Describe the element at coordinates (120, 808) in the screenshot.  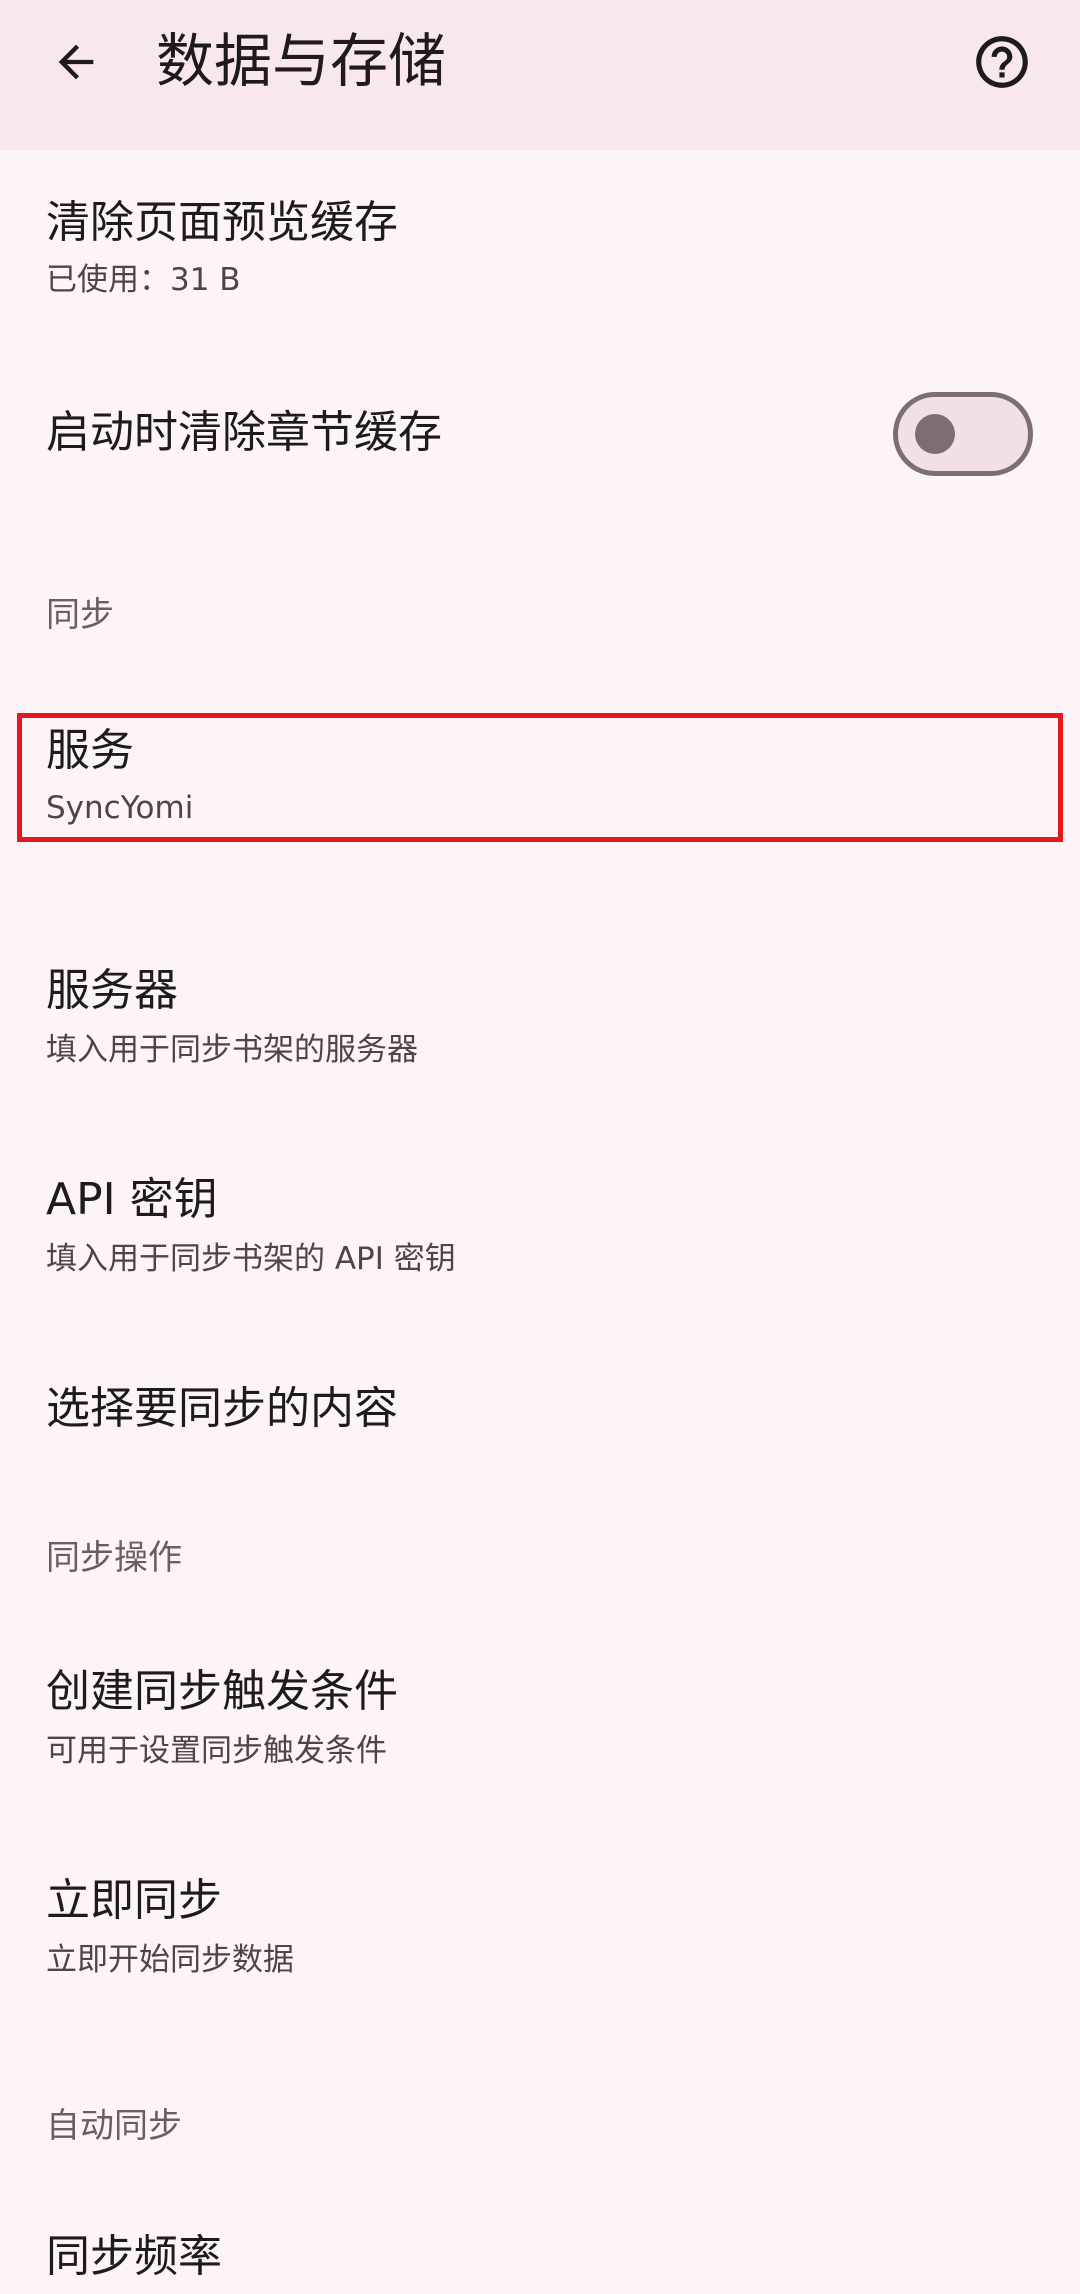
I see `sync-service-value: SyncYomi` at that location.